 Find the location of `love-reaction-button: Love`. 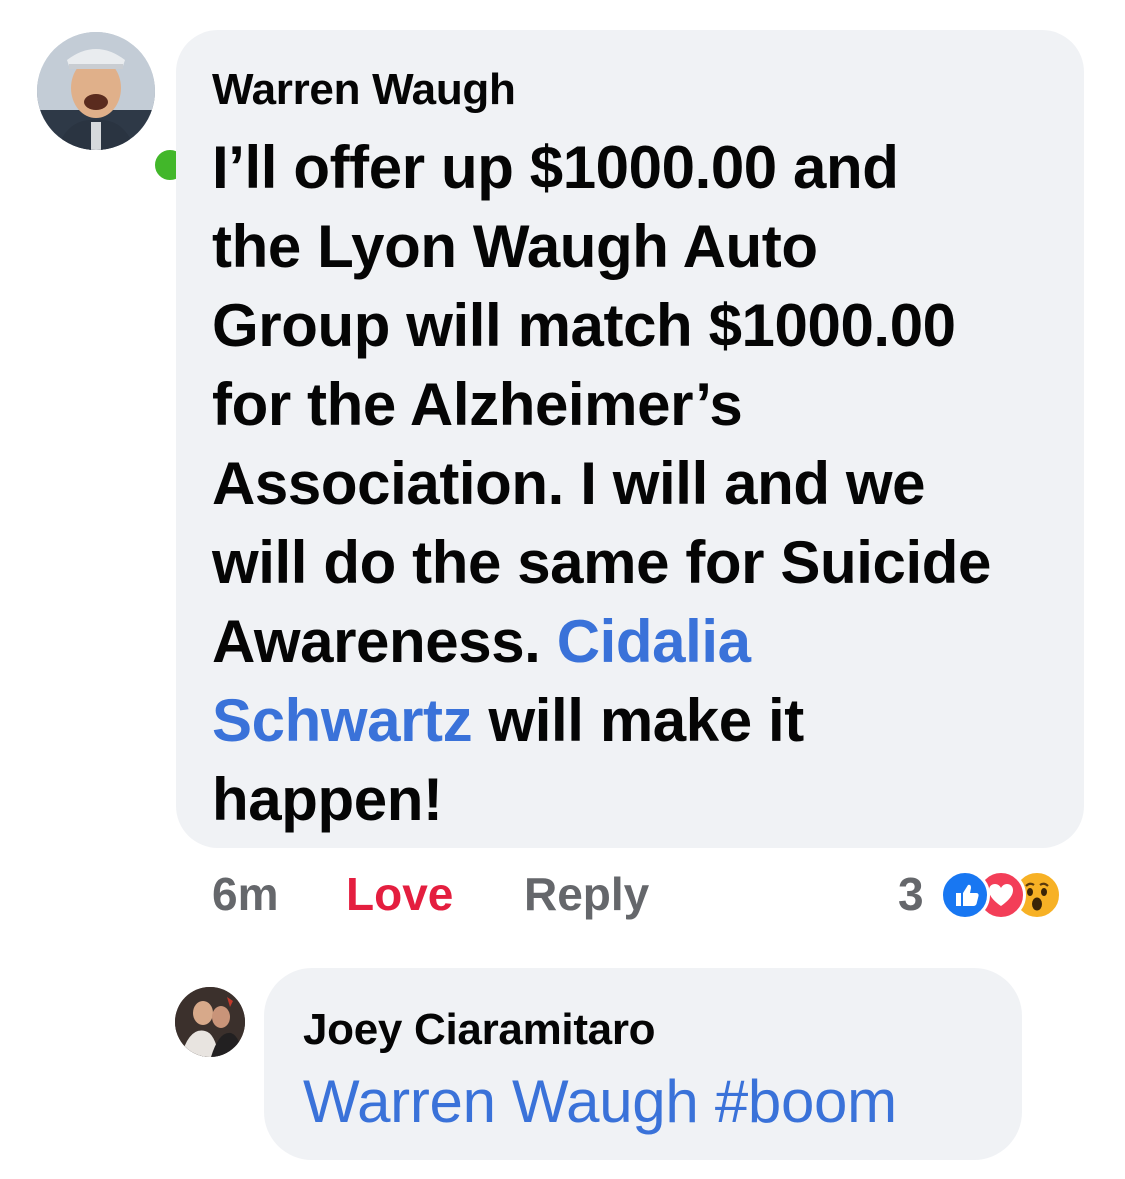

love-reaction-button: Love is located at coordinates (399, 894).